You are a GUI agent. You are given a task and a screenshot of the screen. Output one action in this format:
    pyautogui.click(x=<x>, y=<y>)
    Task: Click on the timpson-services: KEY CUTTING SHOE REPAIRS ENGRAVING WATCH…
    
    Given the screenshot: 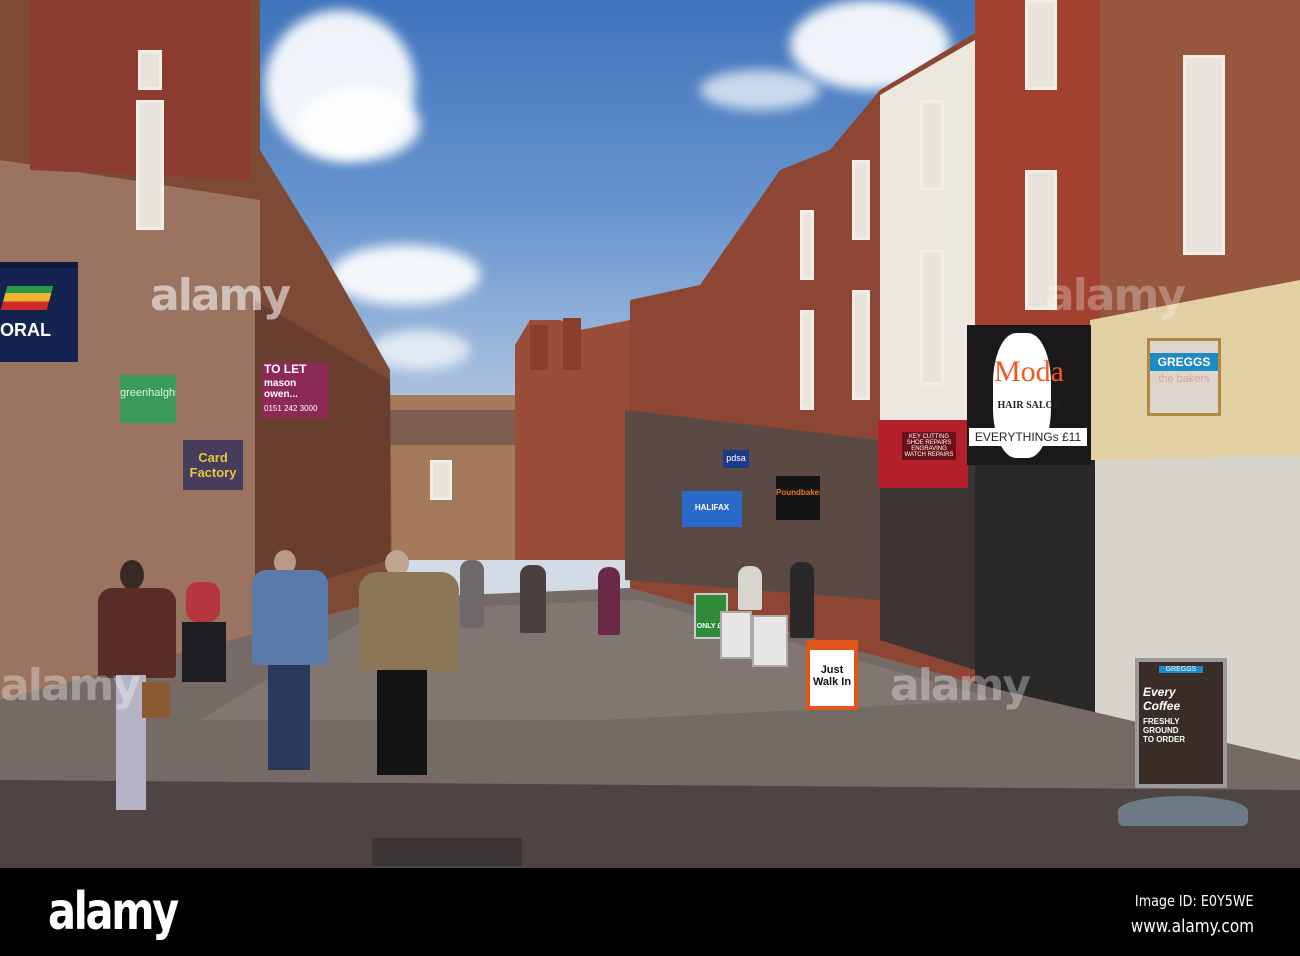 What is the action you would take?
    pyautogui.click(x=929, y=446)
    